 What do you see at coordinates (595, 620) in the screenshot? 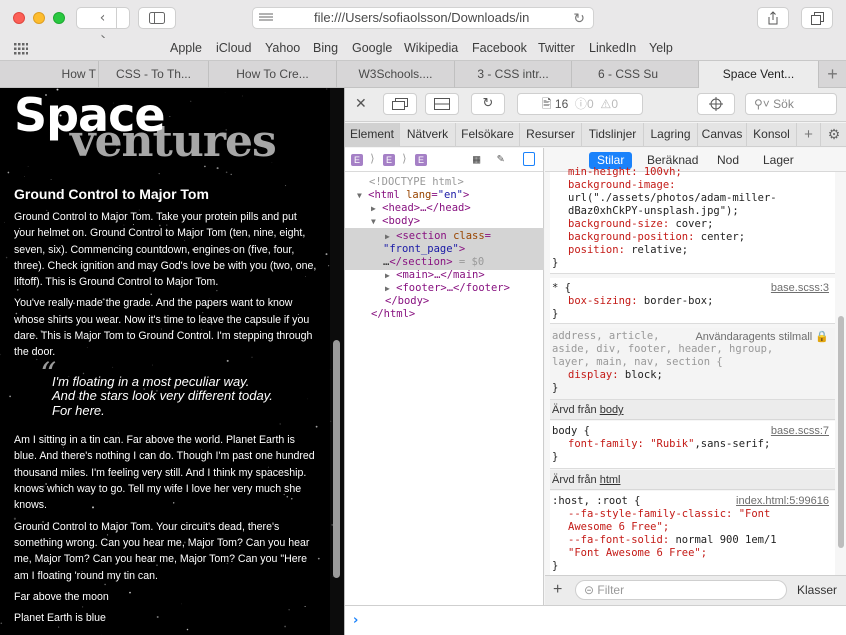
I see `console-prompt: ›` at bounding box center [595, 620].